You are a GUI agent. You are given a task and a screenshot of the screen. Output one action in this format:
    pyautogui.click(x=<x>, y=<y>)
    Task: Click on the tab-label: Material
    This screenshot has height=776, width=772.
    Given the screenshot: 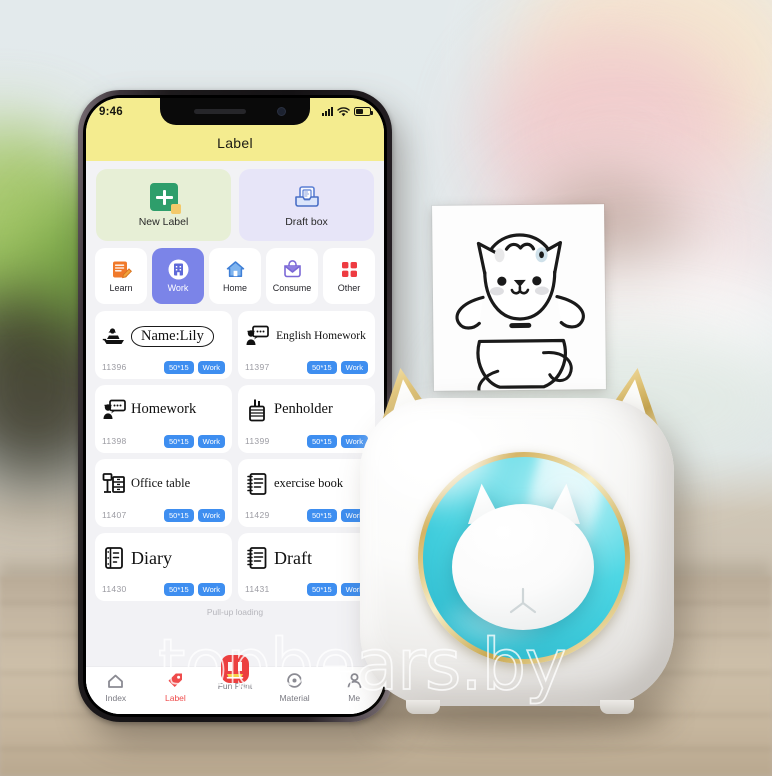 What is the action you would take?
    pyautogui.click(x=294, y=698)
    